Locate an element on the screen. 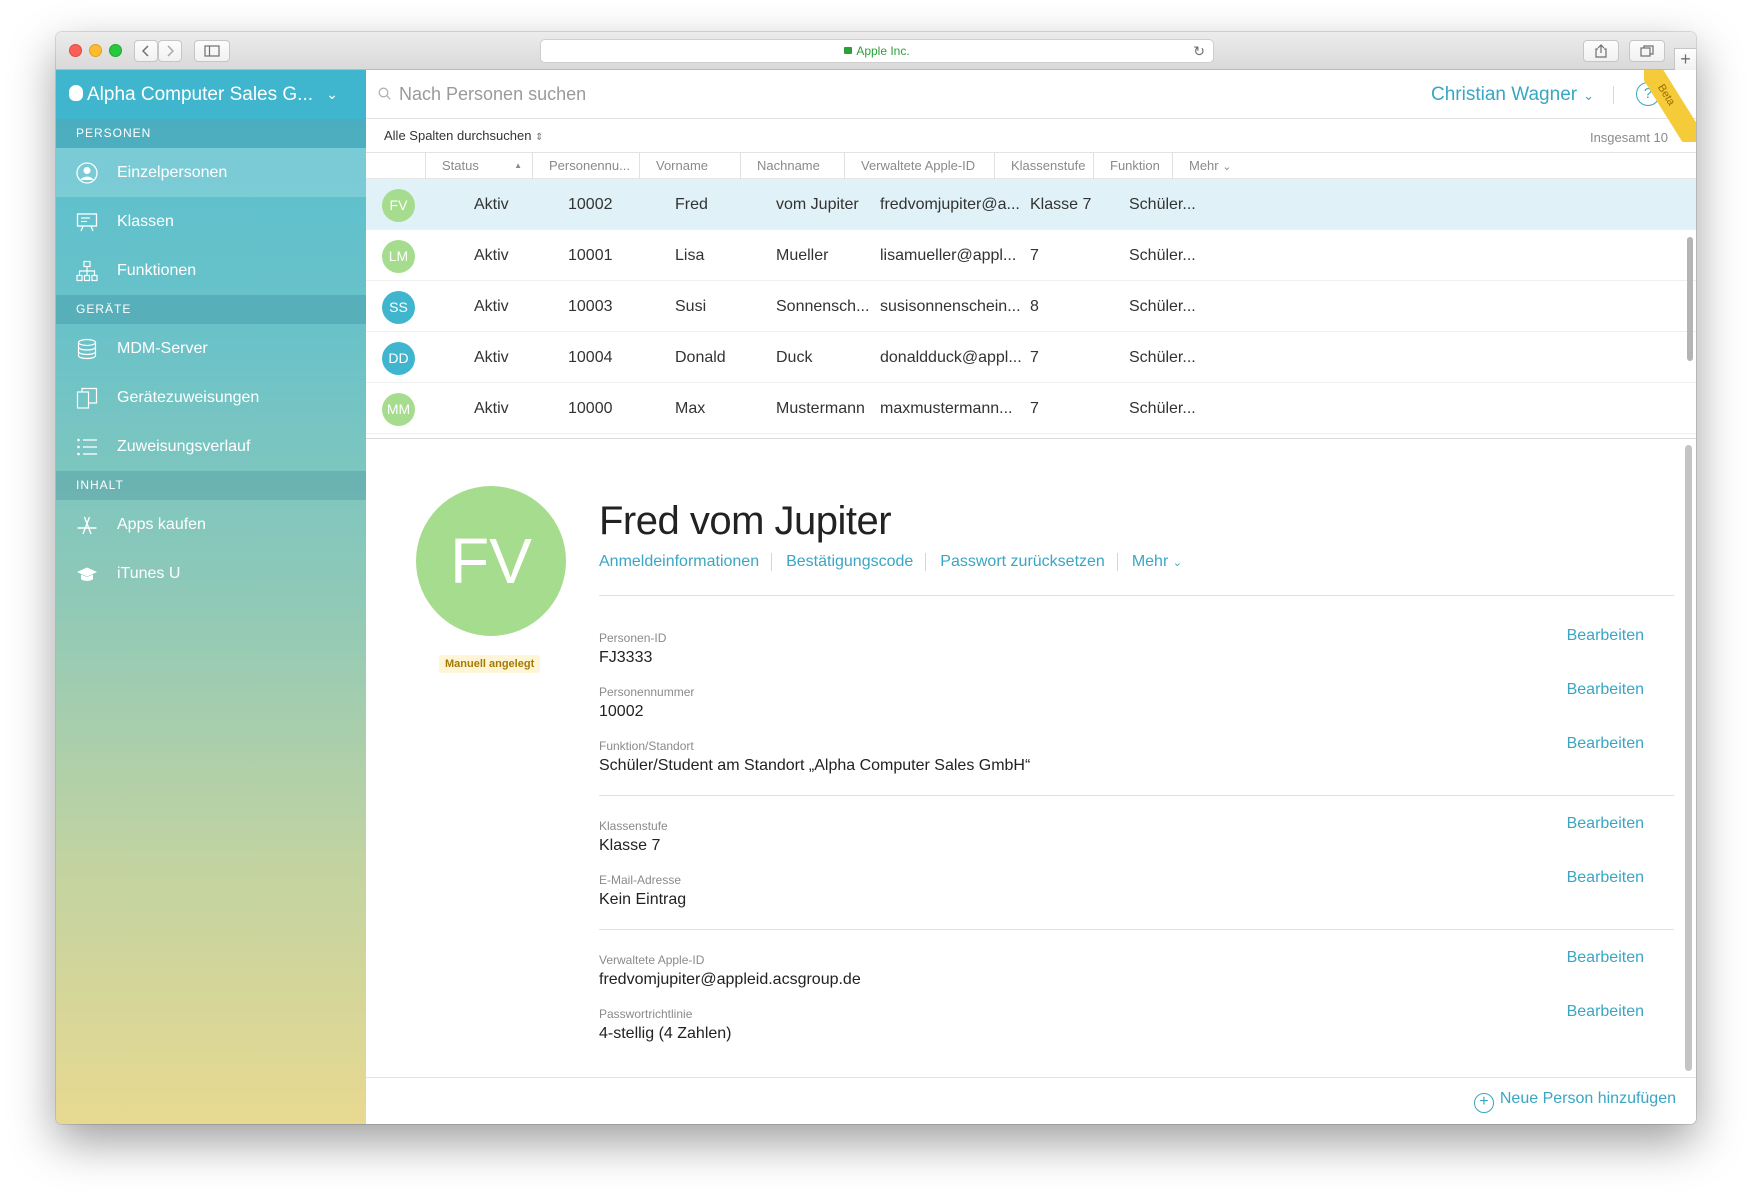  table-scrollbar is located at coordinates (1690, 299).